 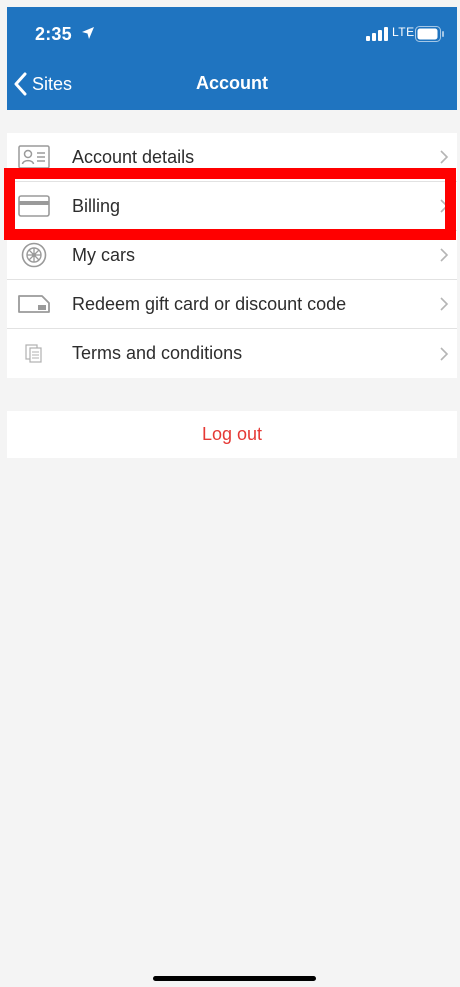 I want to click on logout-button: Log out, so click(x=232, y=434).